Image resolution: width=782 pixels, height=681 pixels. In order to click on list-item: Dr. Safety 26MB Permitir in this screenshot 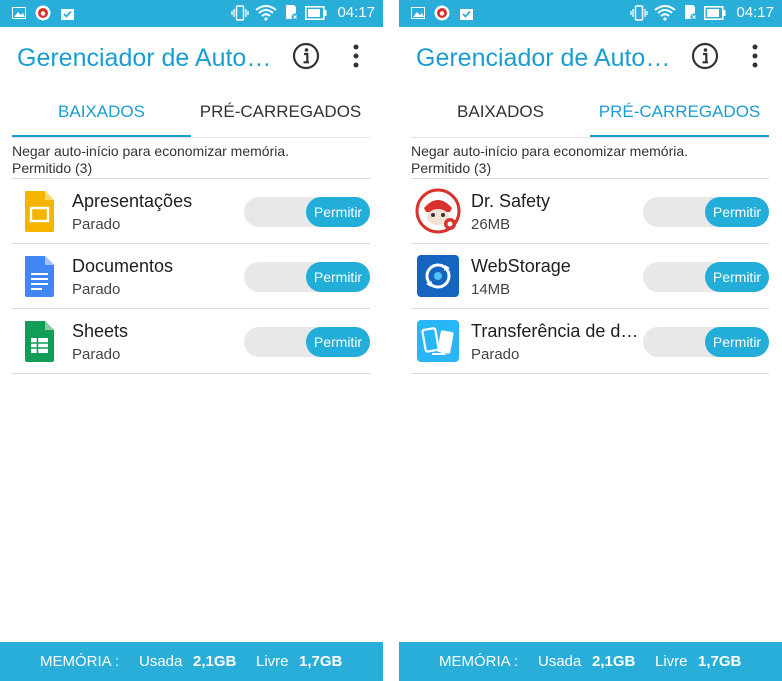, I will do `click(590, 211)`.